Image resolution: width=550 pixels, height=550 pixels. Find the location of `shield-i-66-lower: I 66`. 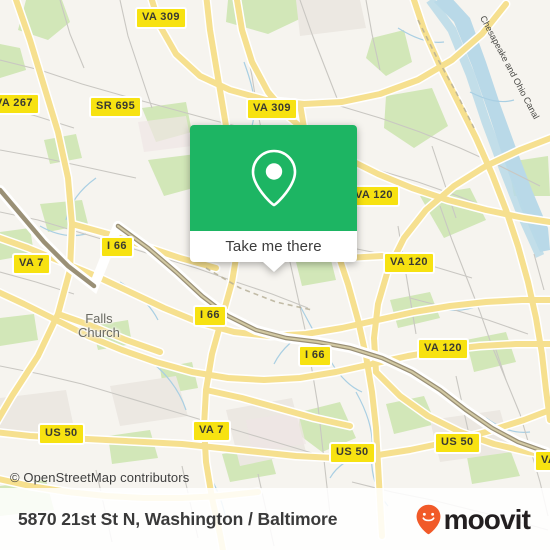

shield-i-66-lower: I 66 is located at coordinates (315, 356).